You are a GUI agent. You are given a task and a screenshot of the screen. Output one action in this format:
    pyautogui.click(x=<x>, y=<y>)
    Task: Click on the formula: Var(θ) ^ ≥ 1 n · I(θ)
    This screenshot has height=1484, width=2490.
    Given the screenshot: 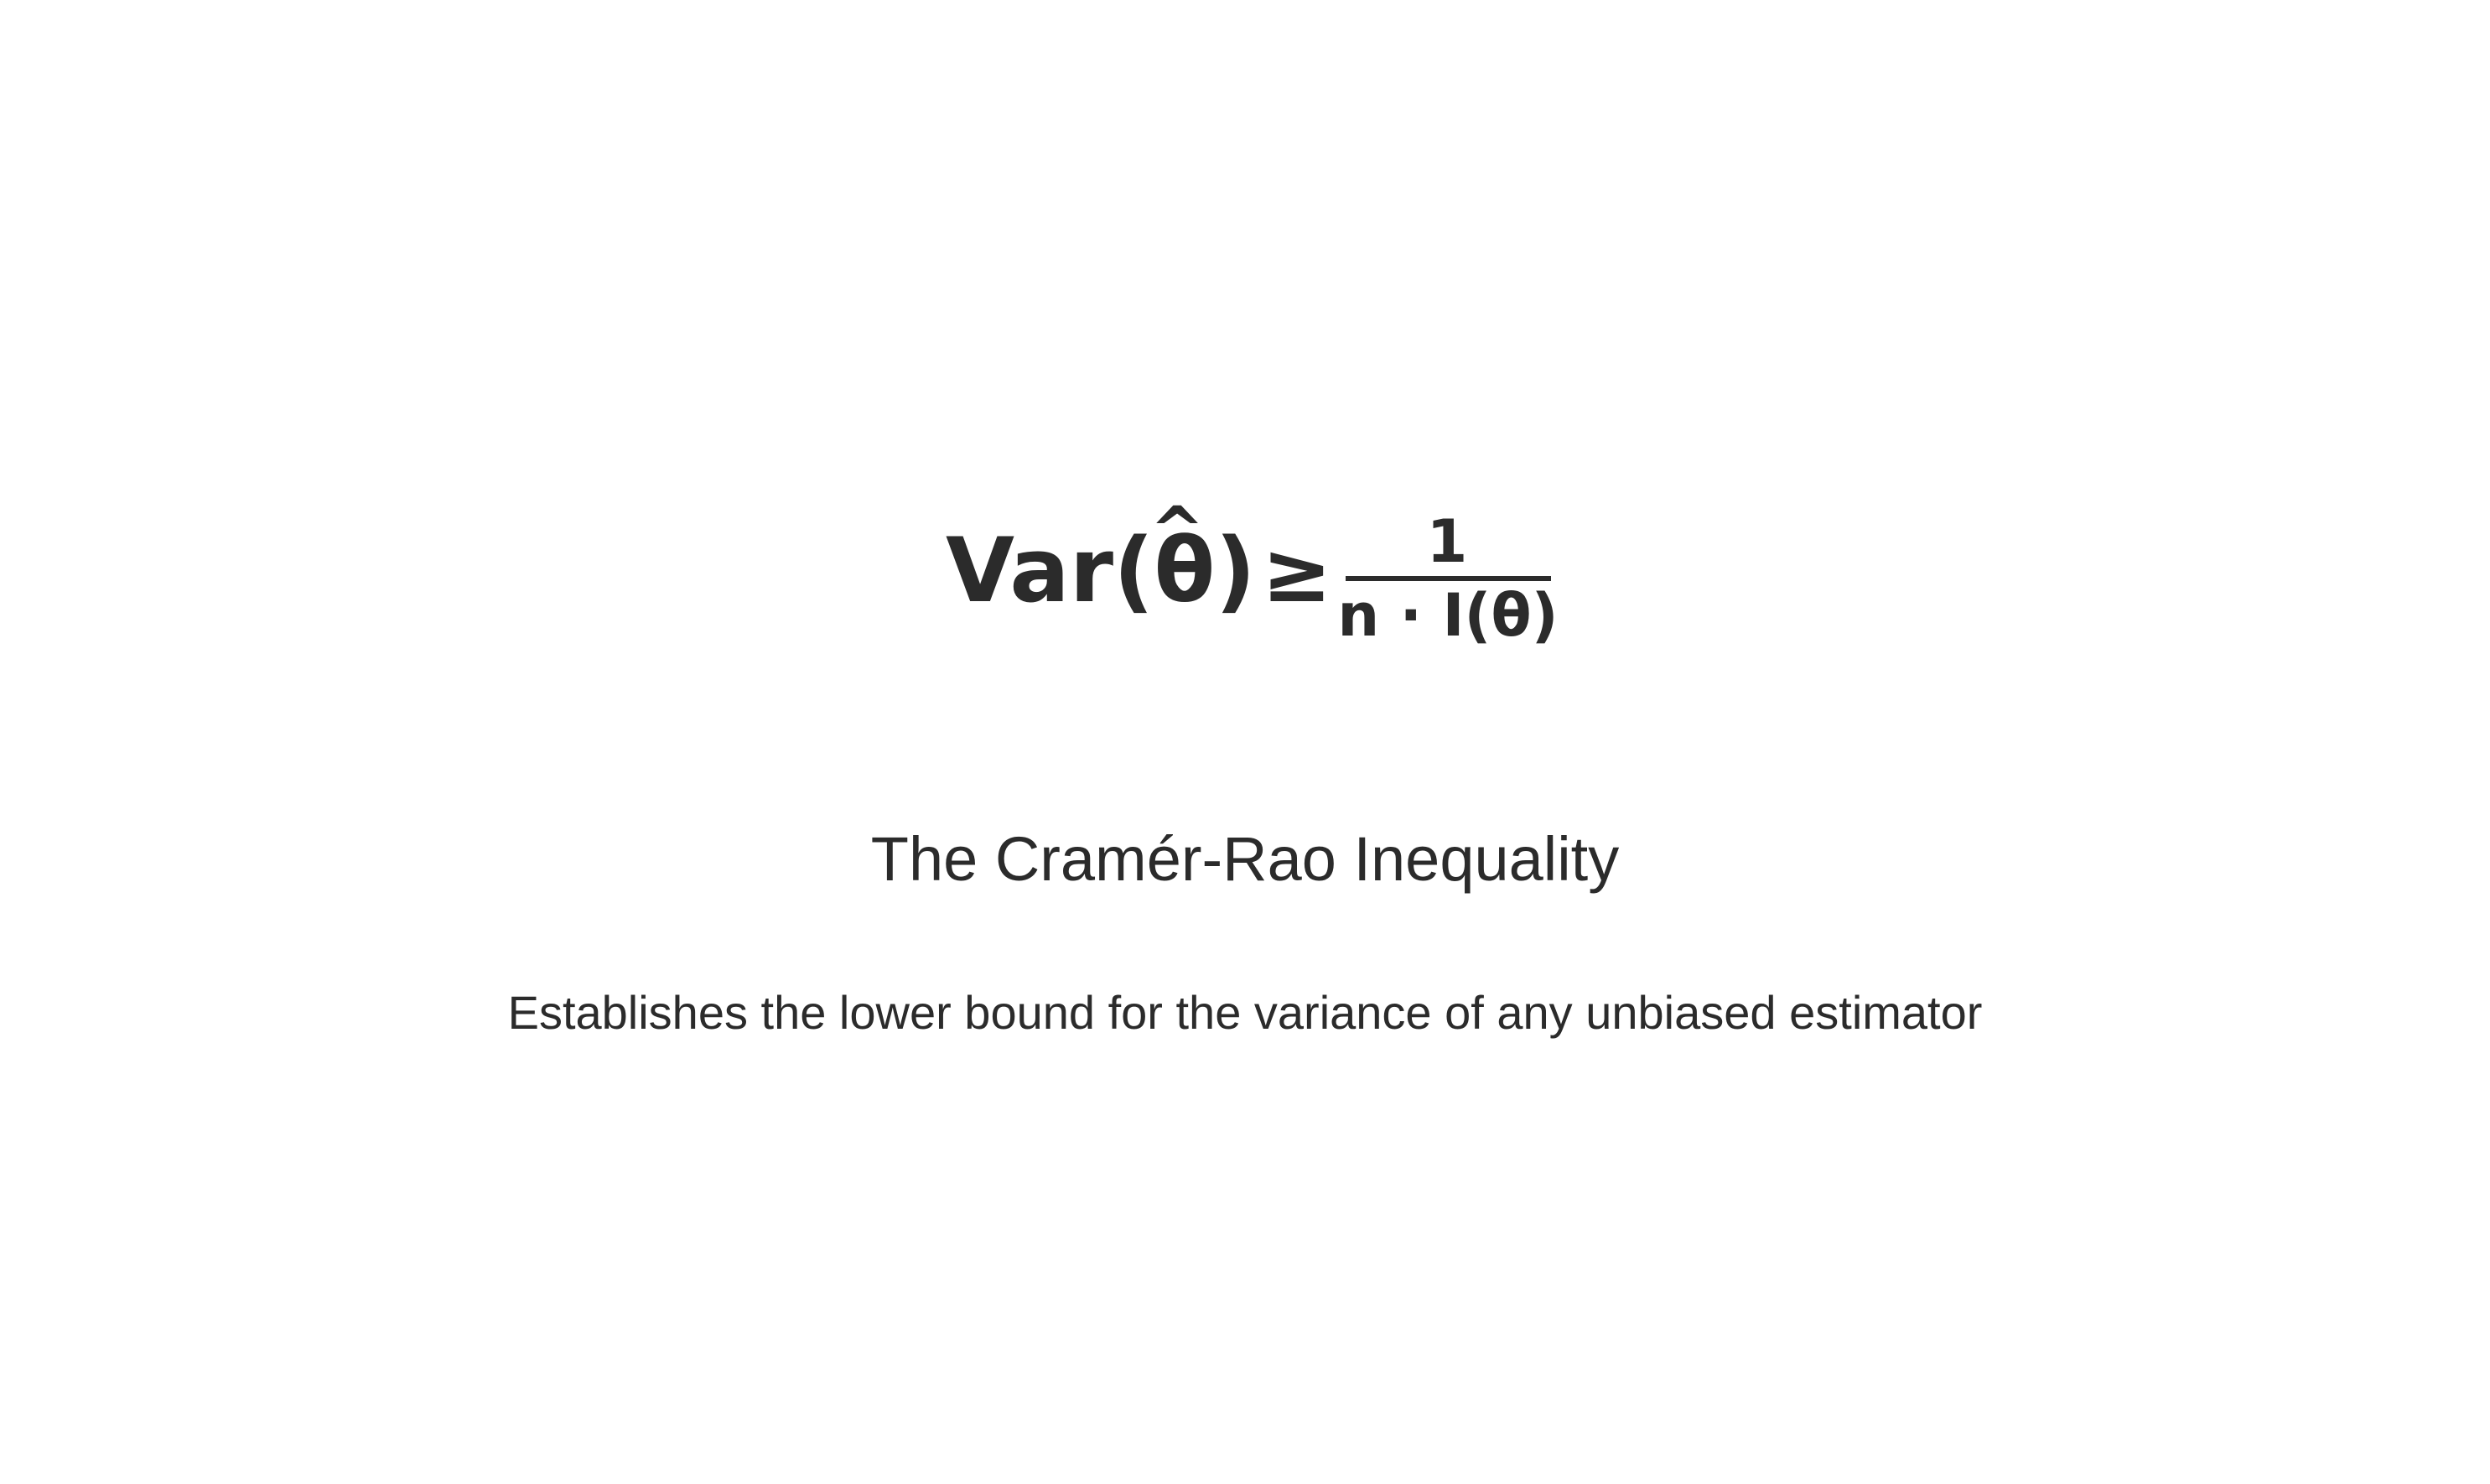 What is the action you would take?
    pyautogui.click(x=1252, y=572)
    